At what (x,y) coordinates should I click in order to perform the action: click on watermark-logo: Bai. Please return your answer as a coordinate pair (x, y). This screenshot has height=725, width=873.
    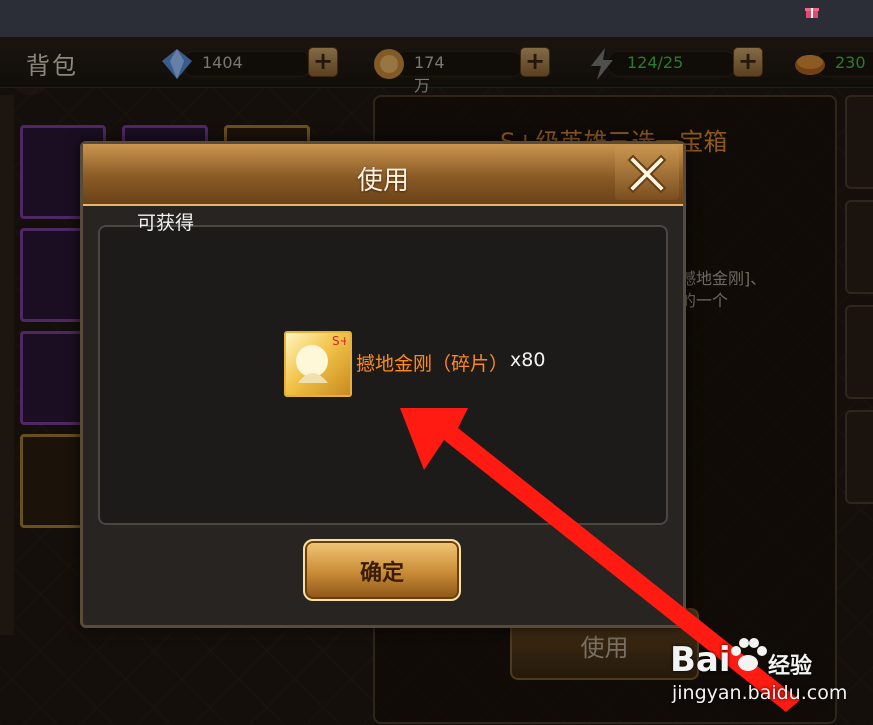
    Looking at the image, I should click on (700, 660).